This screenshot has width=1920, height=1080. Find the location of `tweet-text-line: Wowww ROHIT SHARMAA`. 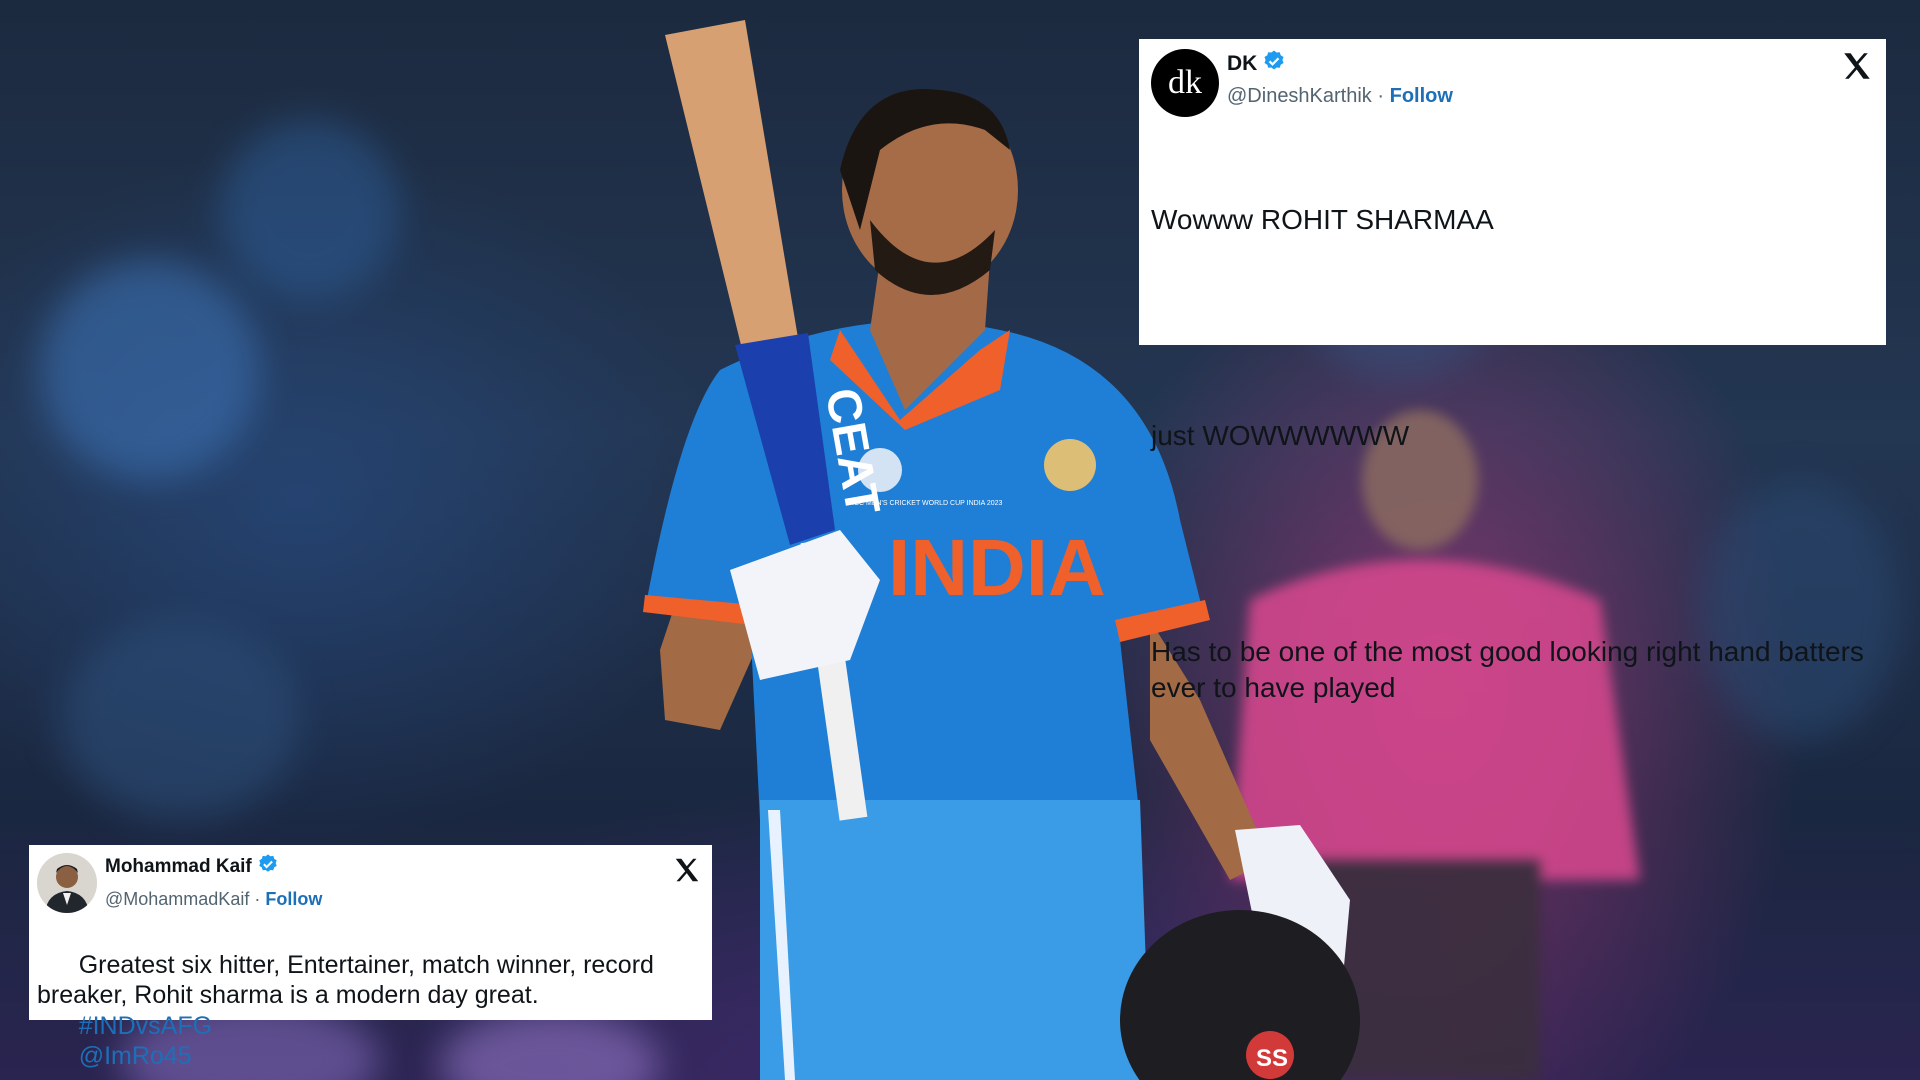

tweet-text-line: Wowww ROHIT SHARMAA is located at coordinates (1322, 219).